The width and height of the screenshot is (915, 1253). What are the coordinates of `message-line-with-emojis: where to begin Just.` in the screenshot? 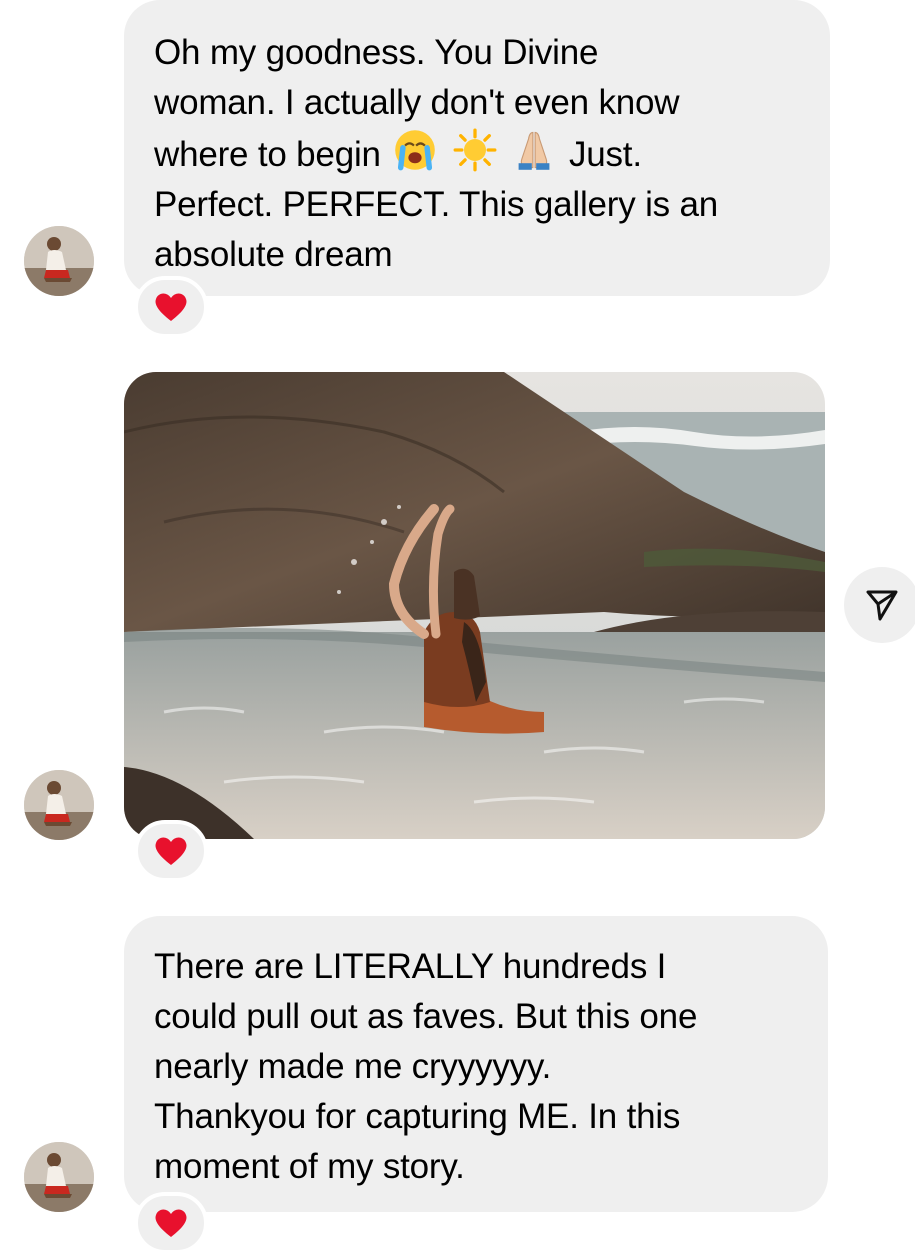 It's located at (477, 154).